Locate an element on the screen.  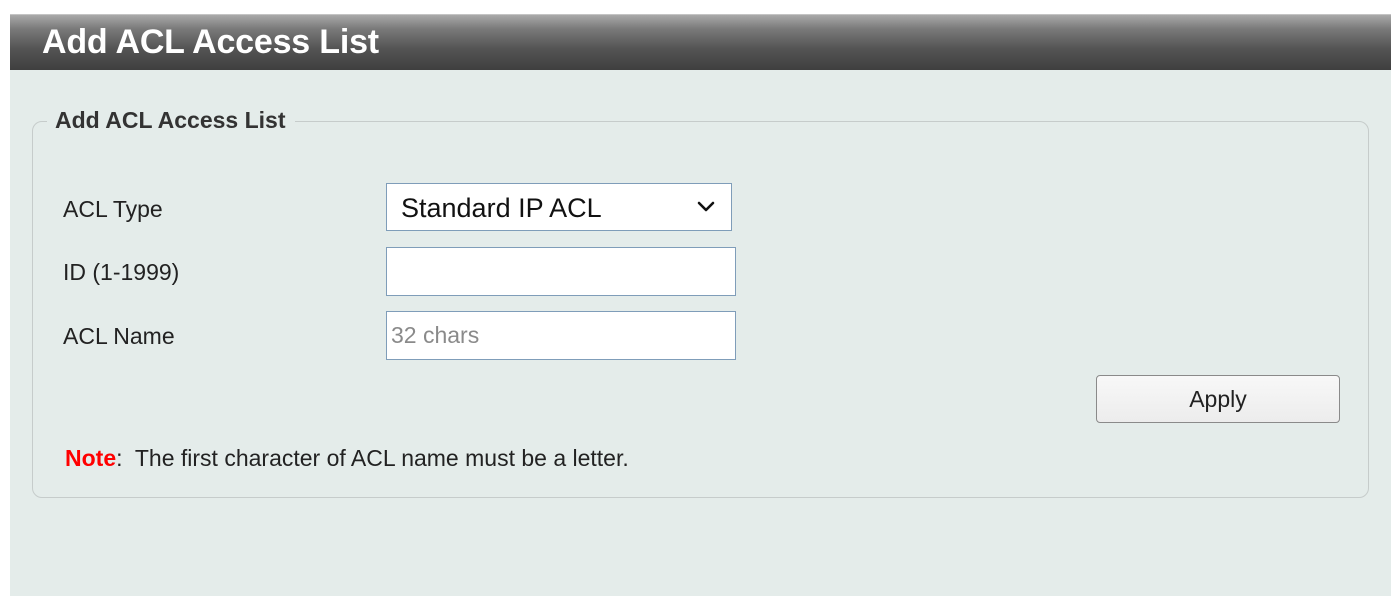
fieldset-legend: Add ACL Access List is located at coordinates (171, 120).